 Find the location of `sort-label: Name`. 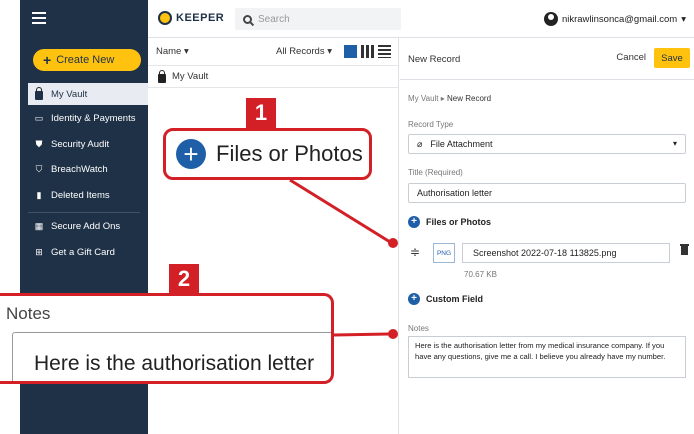

sort-label: Name is located at coordinates (169, 51).